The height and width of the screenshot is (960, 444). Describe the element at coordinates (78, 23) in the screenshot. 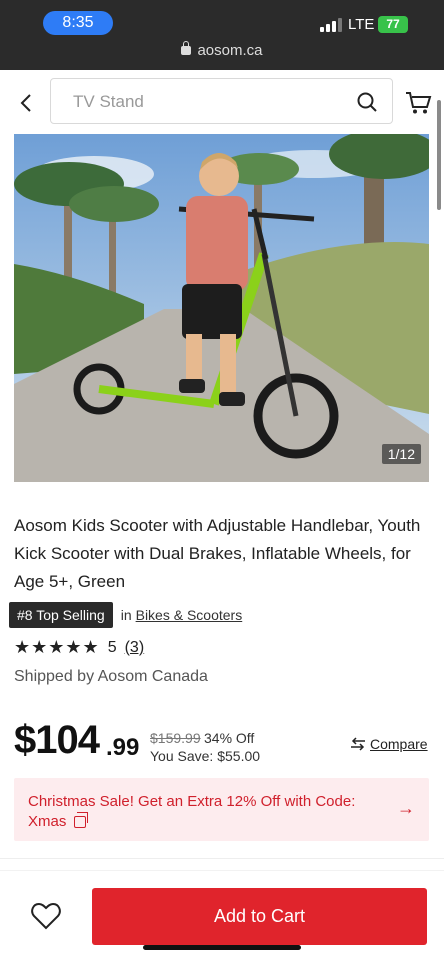

I see `status-time: 8:35` at that location.